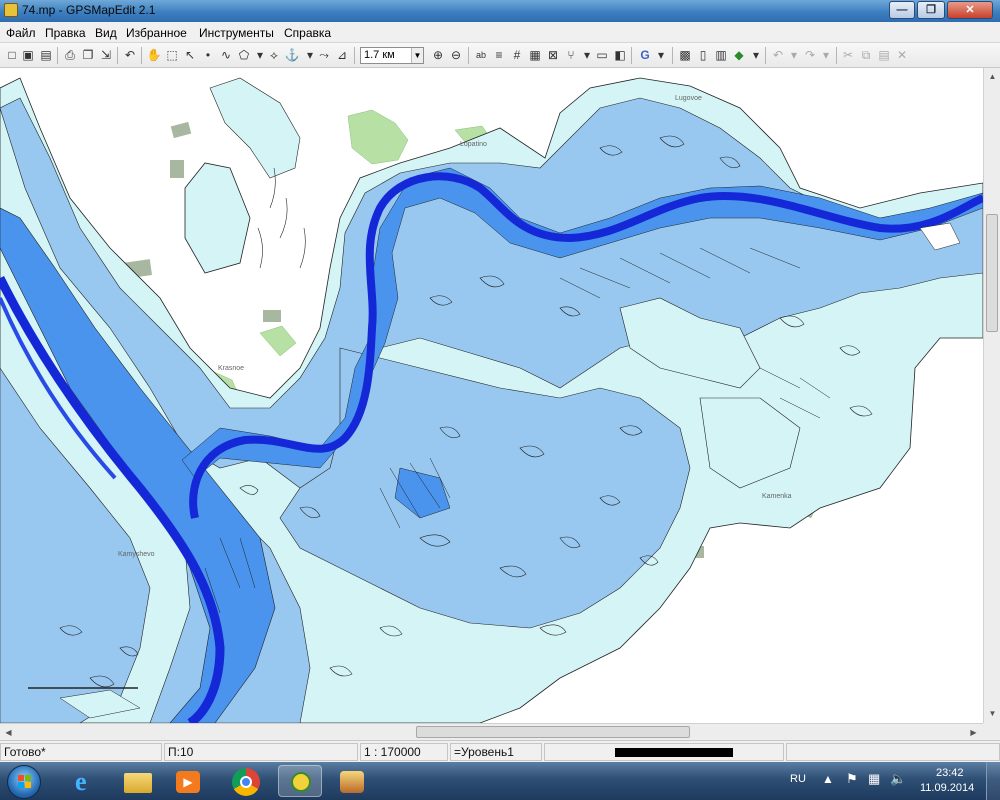 Image resolution: width=1000 pixels, height=800 pixels. I want to click on status-level-code: П:10, so click(261, 752).